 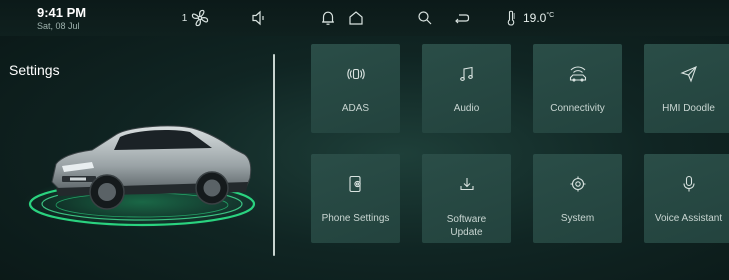 I want to click on page-title: Settings, so click(x=34, y=70).